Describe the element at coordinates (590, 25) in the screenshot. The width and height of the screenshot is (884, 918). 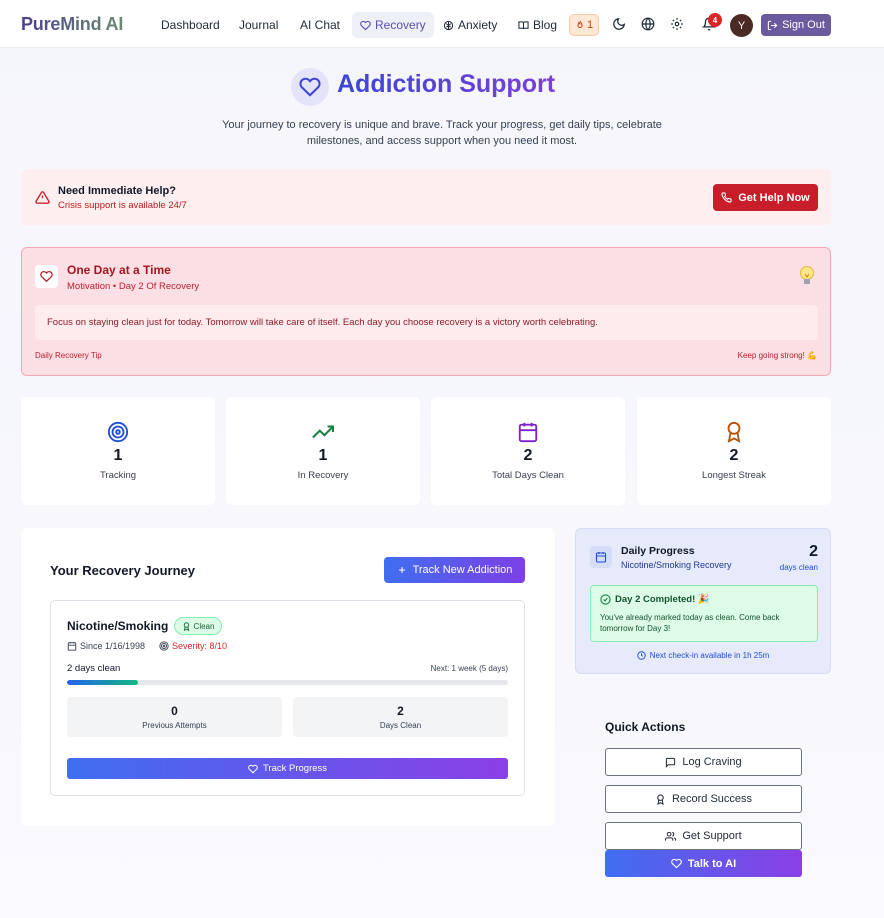
I see `streak-count: 1` at that location.